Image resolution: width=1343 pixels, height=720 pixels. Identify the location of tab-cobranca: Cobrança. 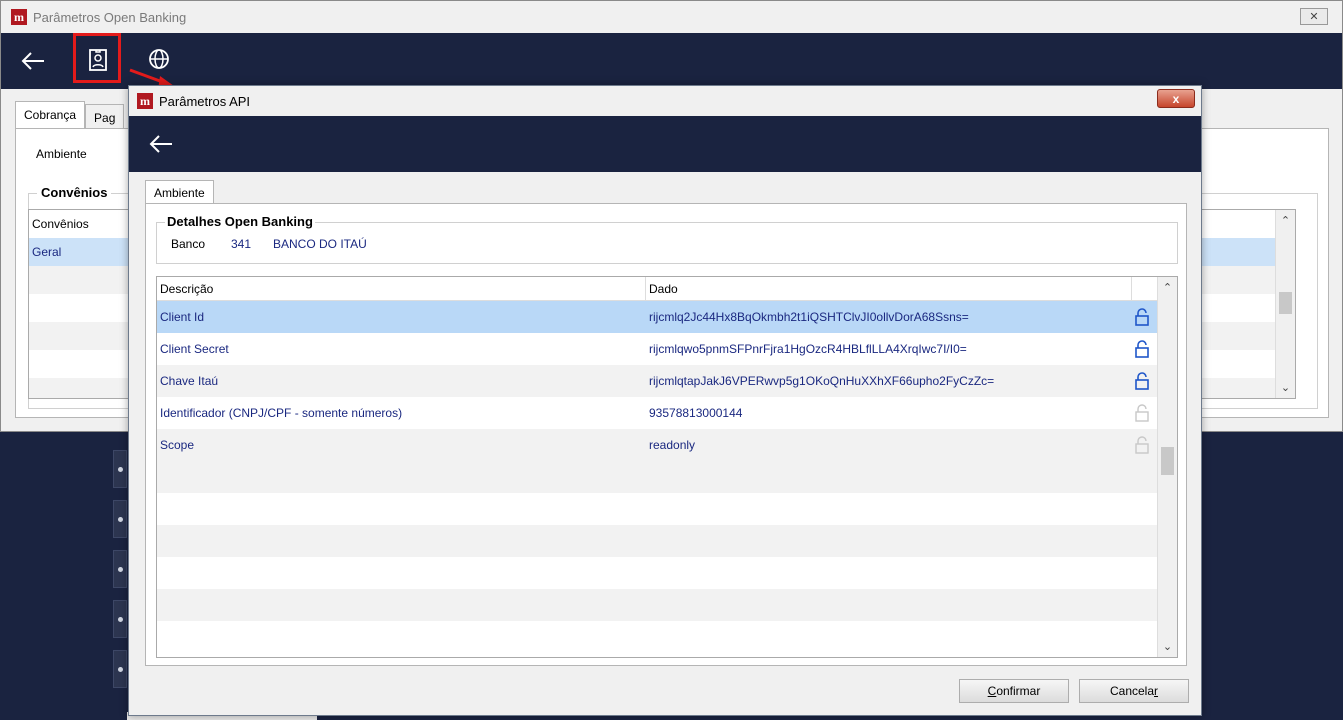
(50, 115).